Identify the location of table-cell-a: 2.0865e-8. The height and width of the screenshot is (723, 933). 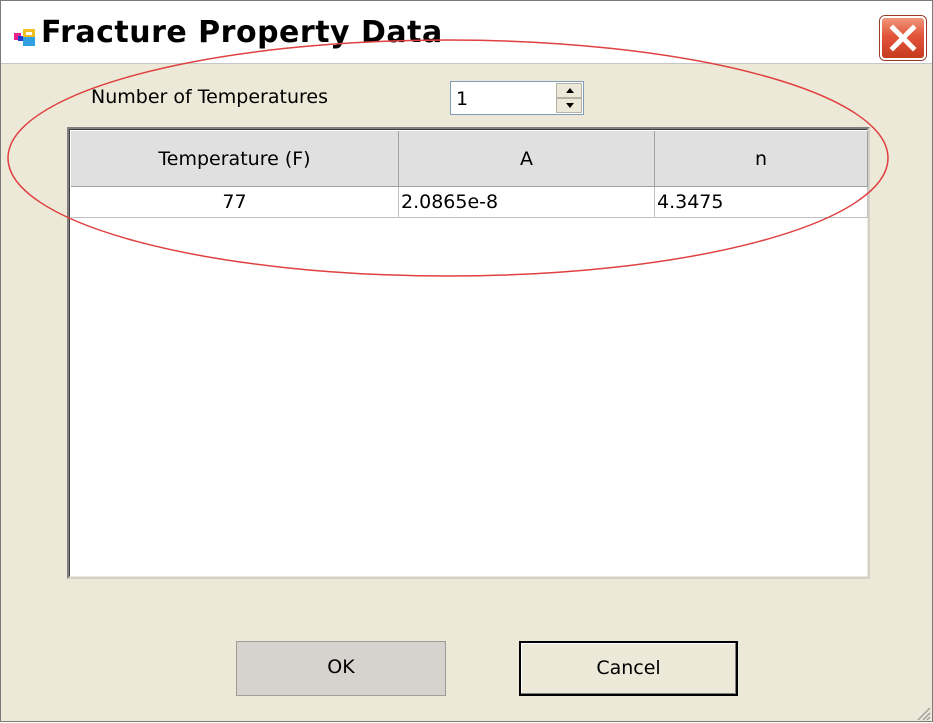
(527, 202).